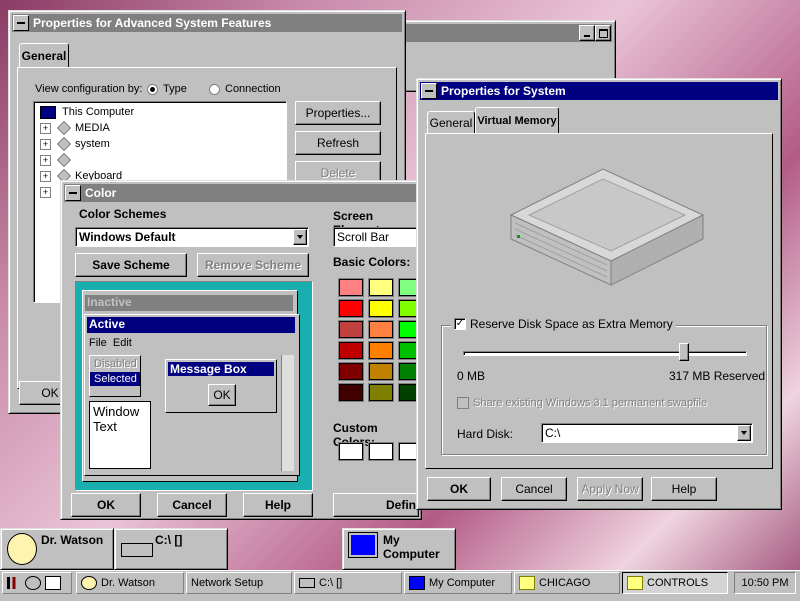  I want to click on minimize-button, so click(587, 33).